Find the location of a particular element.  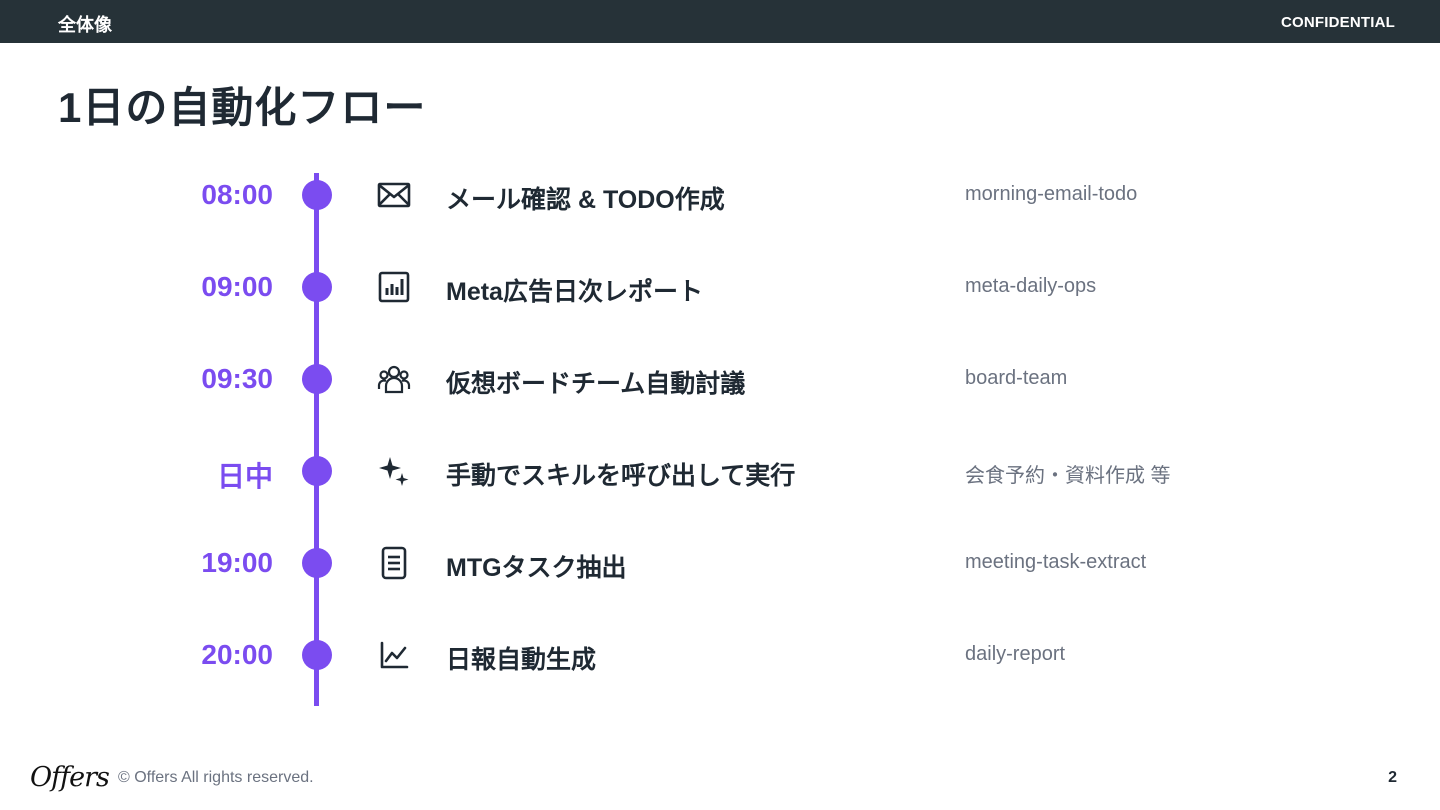

timeline-time: 日中 is located at coordinates (244, 476).